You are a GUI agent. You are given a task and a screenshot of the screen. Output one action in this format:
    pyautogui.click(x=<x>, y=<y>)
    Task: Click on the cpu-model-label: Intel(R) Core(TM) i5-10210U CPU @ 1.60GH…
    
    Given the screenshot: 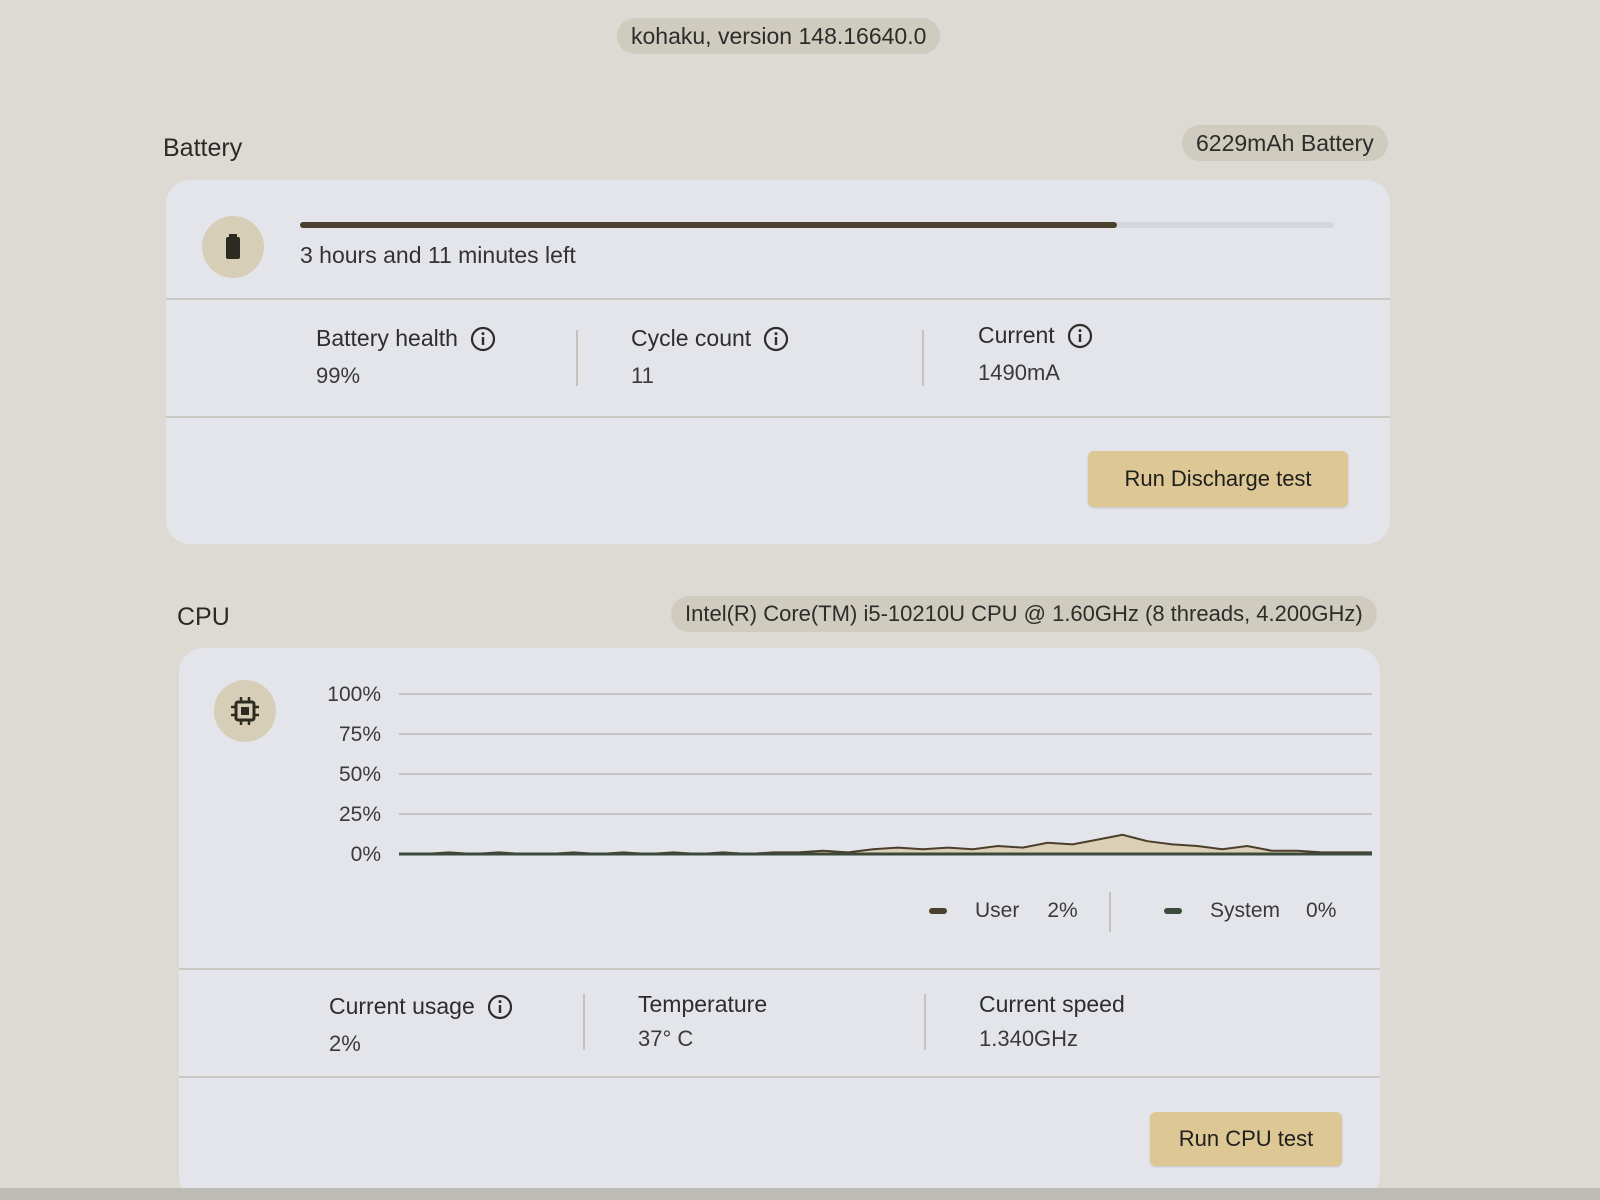 What is the action you would take?
    pyautogui.click(x=1024, y=613)
    